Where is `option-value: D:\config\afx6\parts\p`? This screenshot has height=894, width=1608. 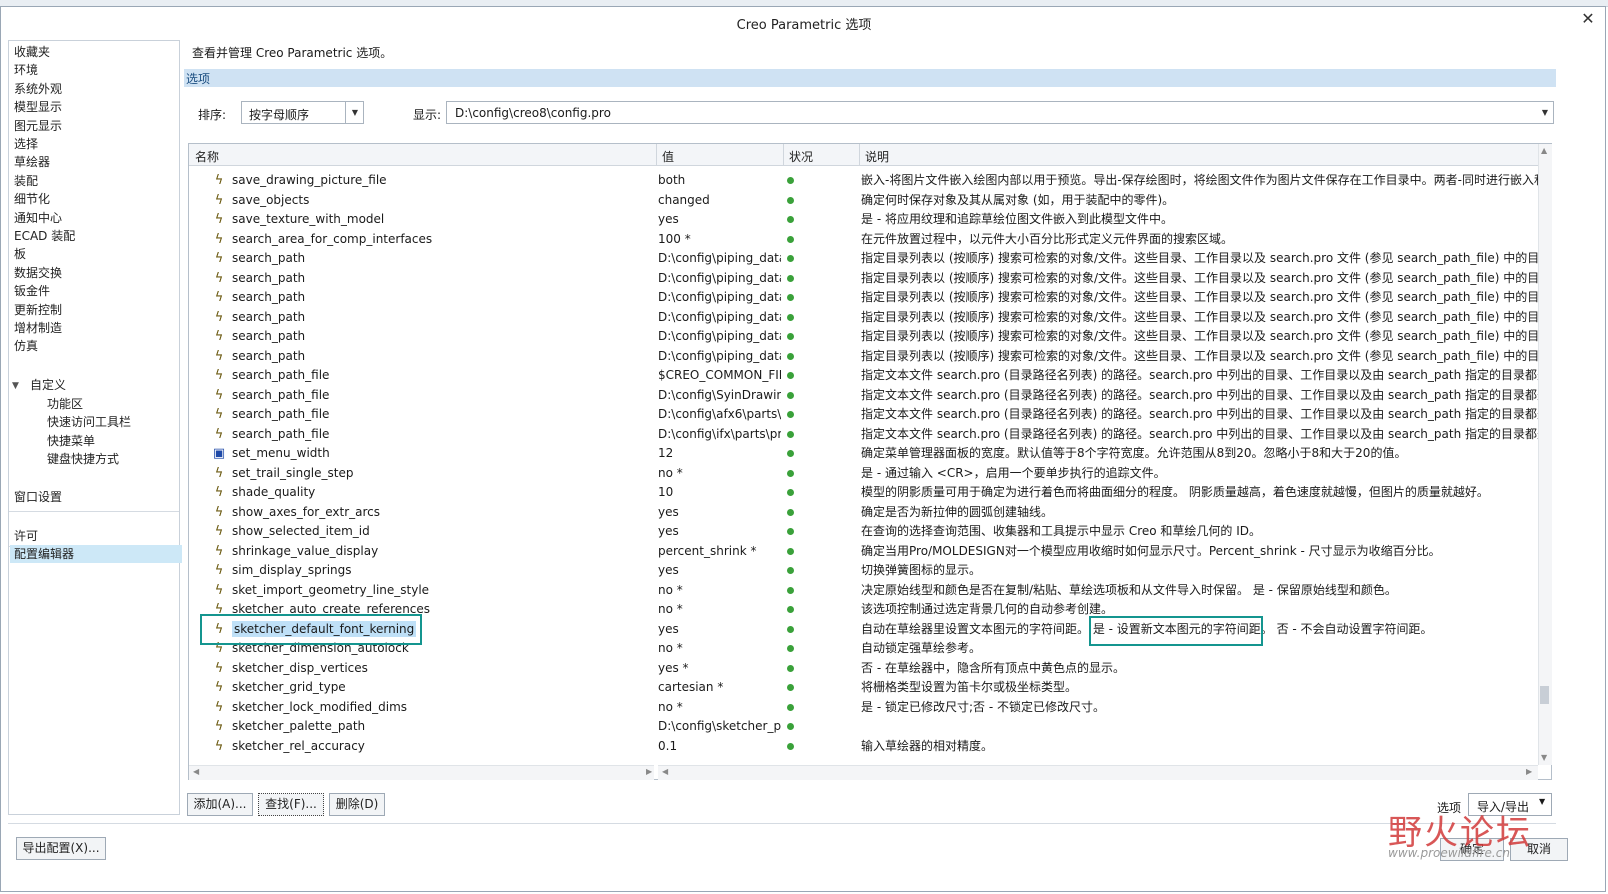 option-value: D:\config\afx6\parts\p is located at coordinates (719, 415).